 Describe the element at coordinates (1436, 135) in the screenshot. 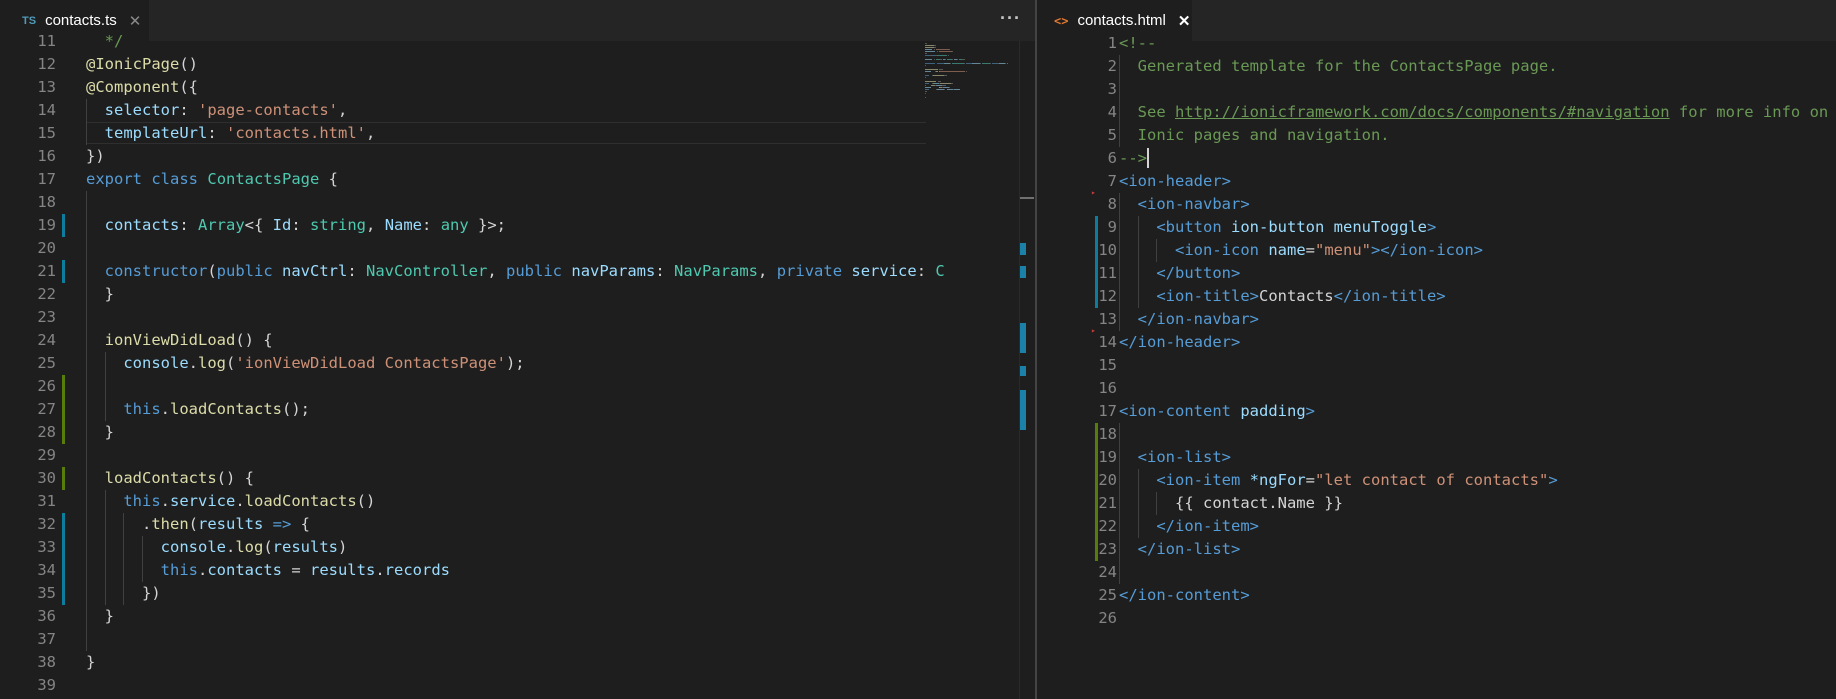

I see `code-line: 5 Ionic pages and navigation.` at that location.